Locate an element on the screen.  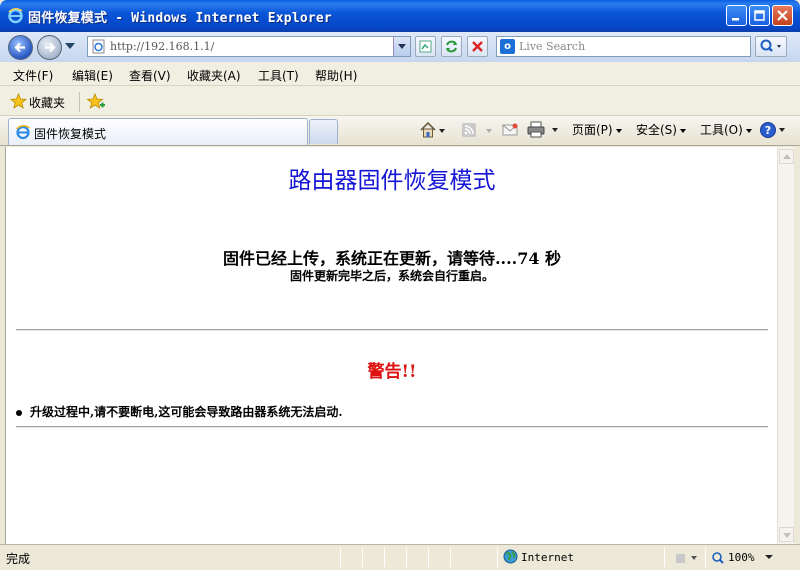
address-url: http://192.168.1.1/ is located at coordinates (162, 46).